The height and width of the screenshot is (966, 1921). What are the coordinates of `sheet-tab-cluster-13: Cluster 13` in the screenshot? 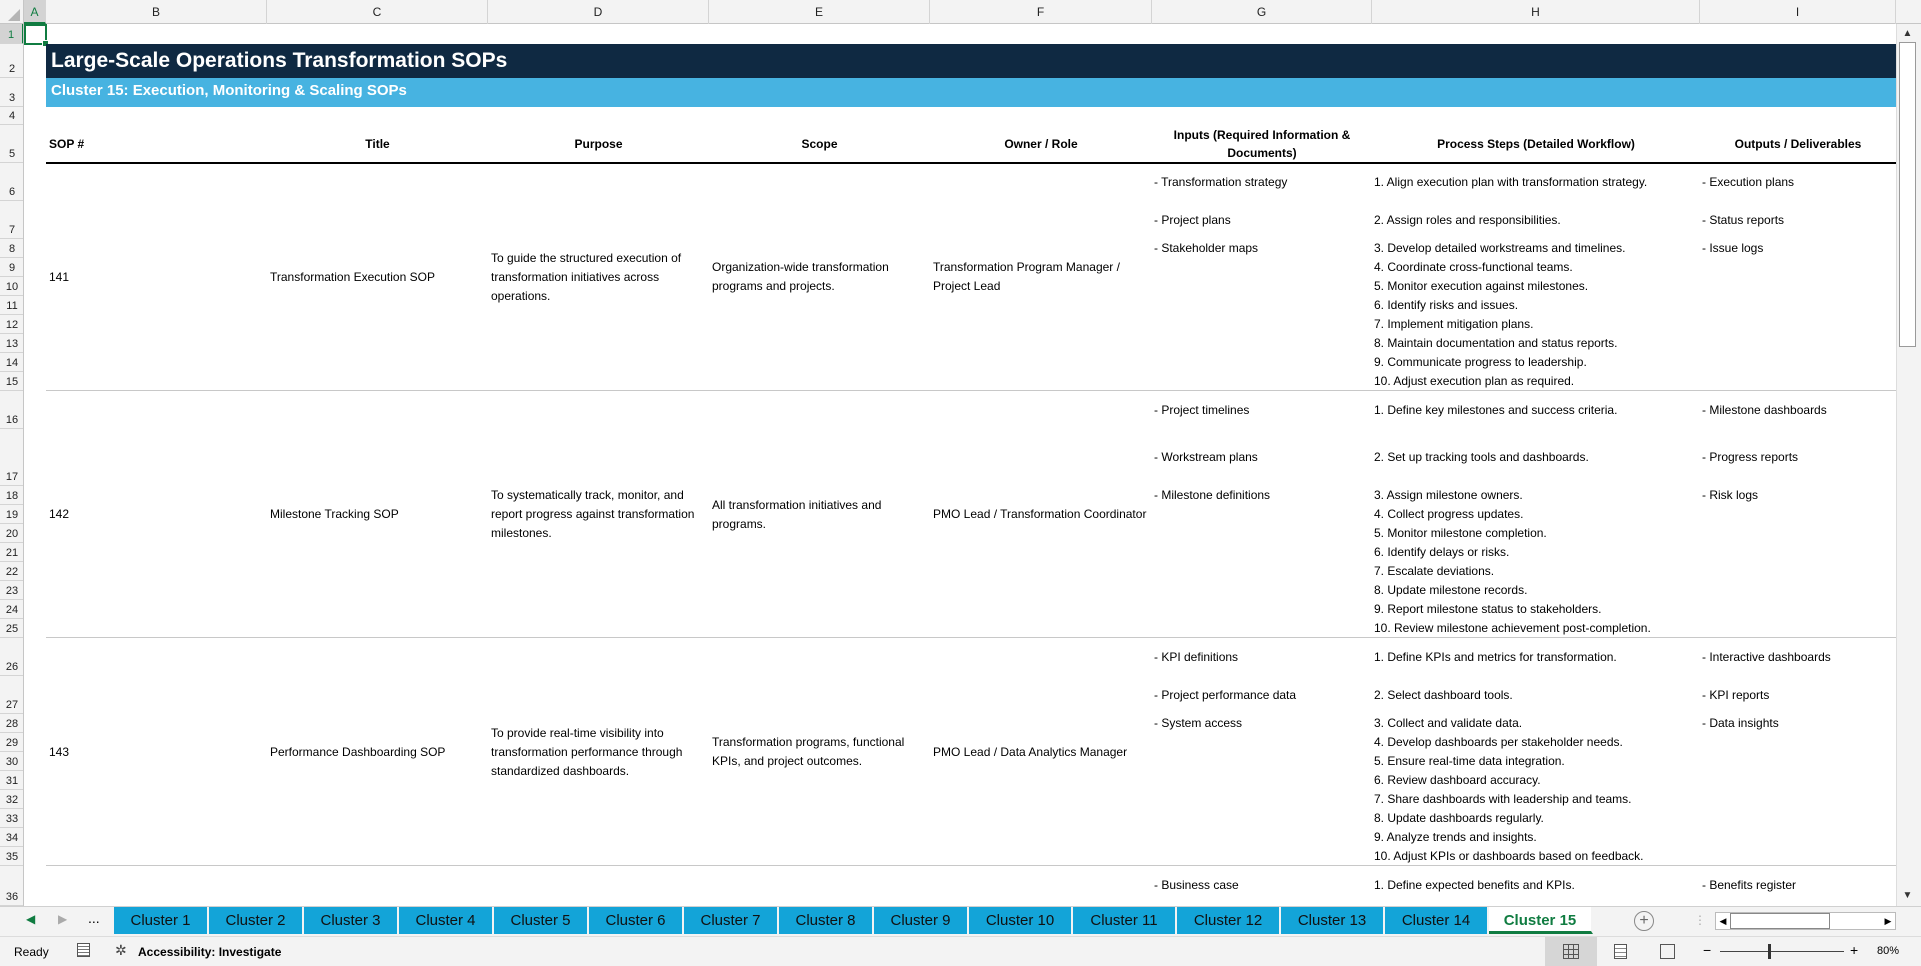 It's located at (1333, 920).